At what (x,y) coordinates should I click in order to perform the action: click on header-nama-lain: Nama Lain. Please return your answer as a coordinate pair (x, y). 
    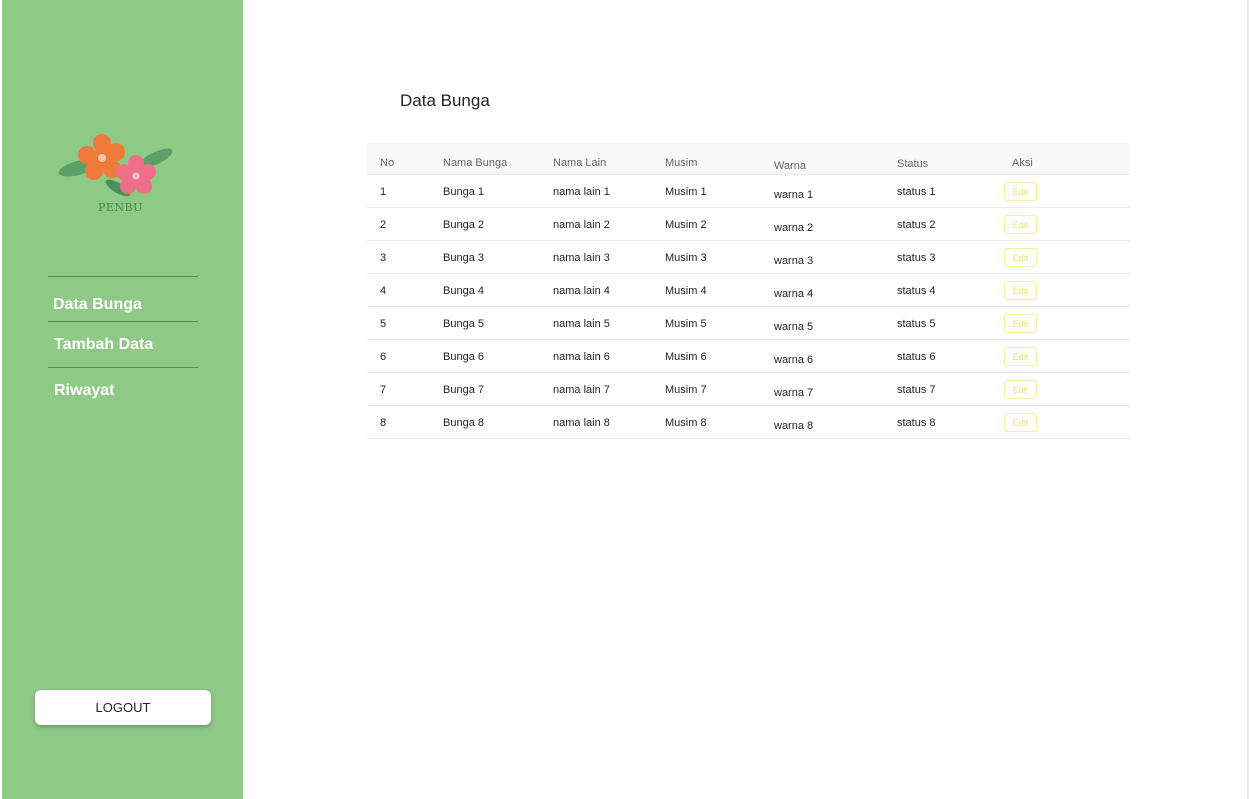
    Looking at the image, I should click on (580, 163).